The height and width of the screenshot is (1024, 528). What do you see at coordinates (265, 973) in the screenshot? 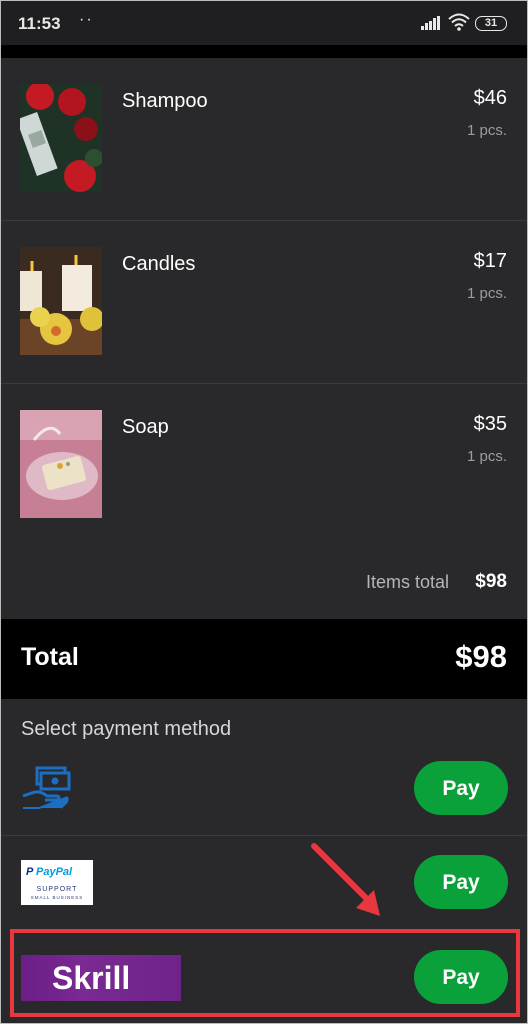
I see `skrill-highlight-box` at bounding box center [265, 973].